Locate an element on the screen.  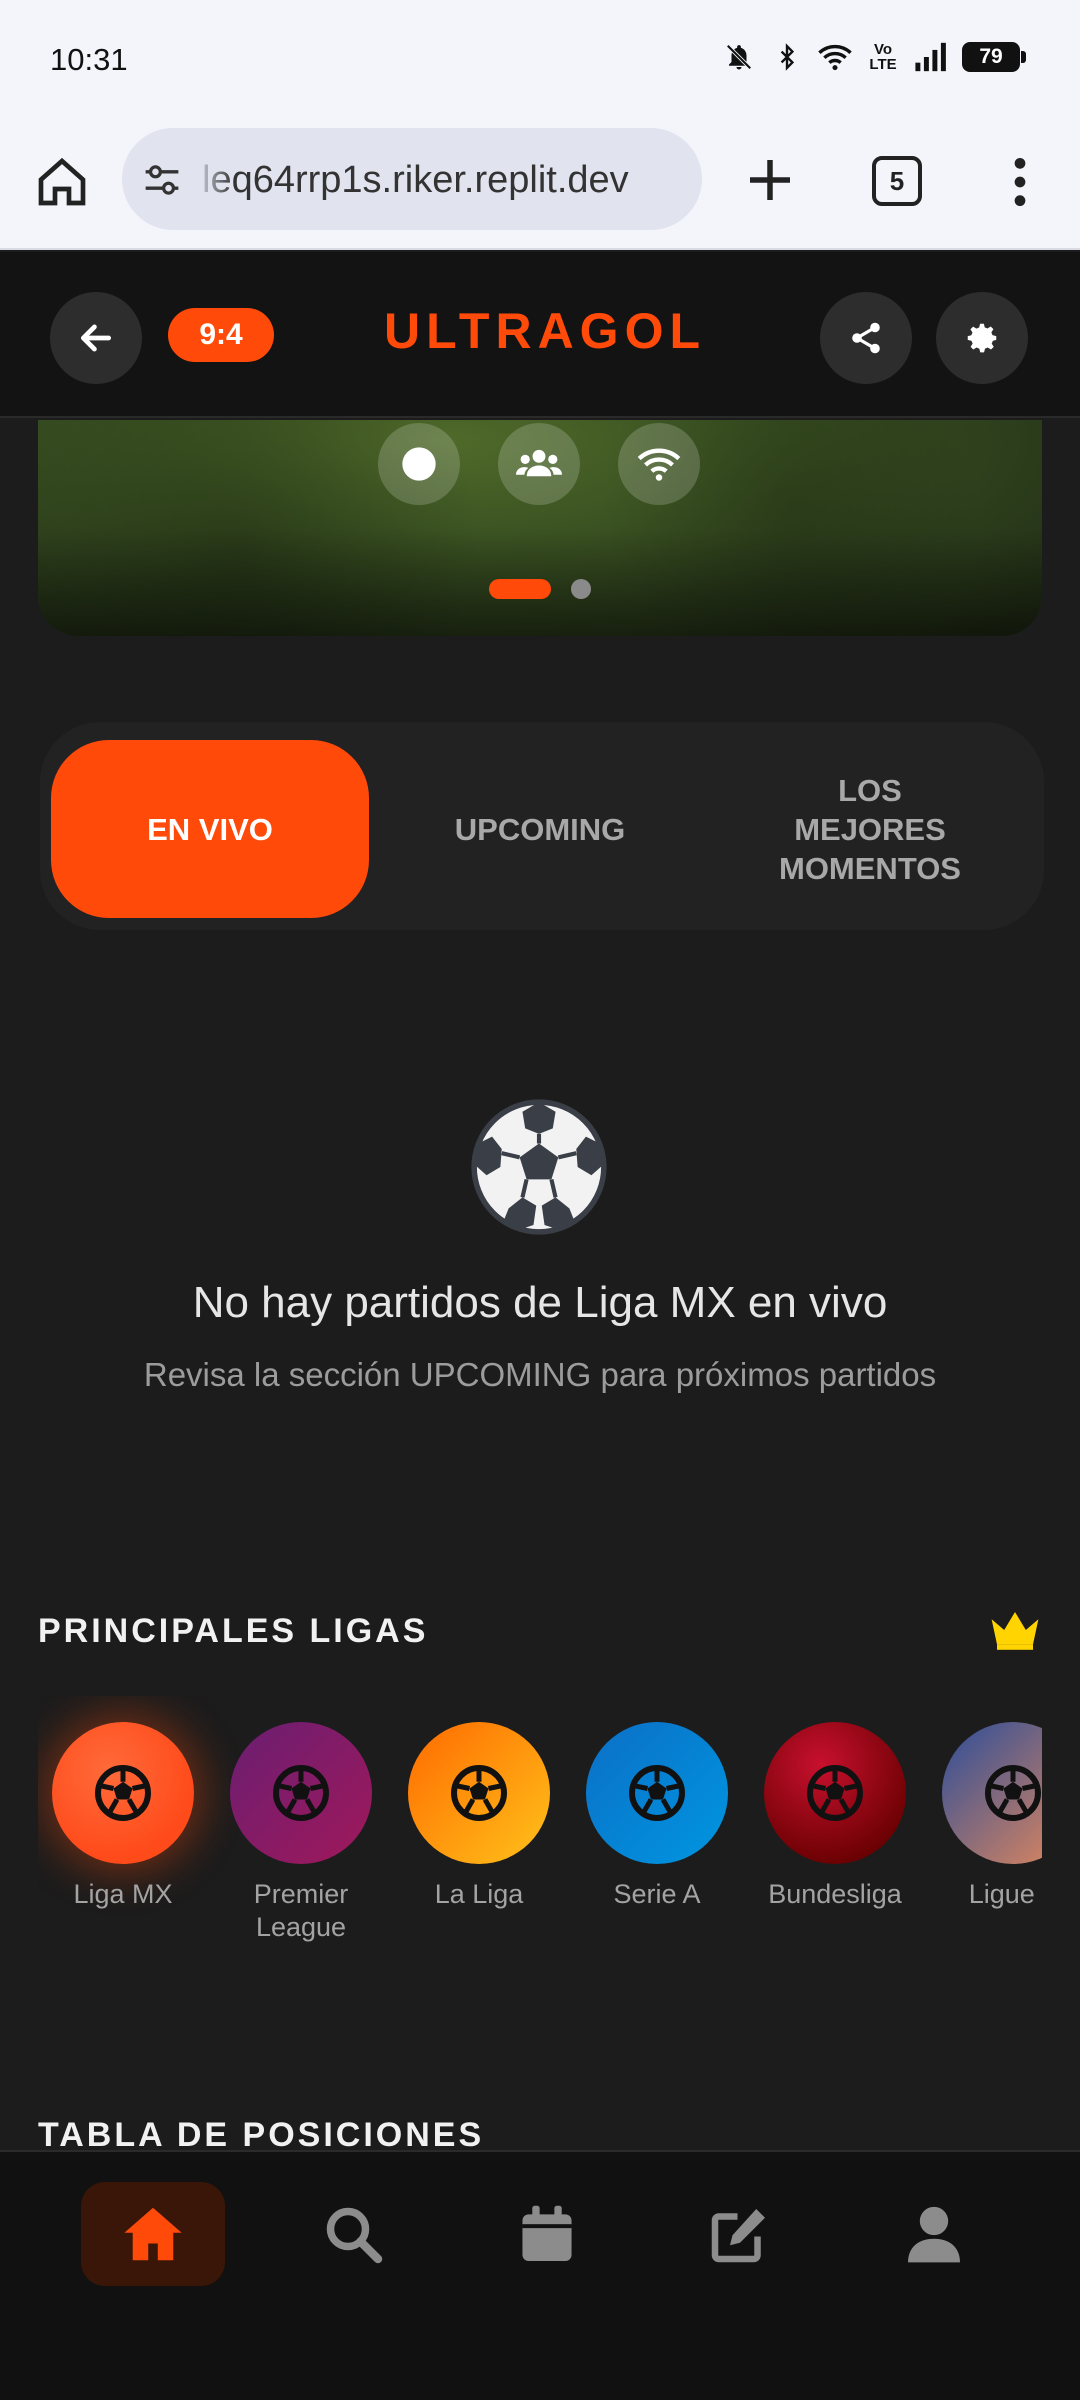
brand-title: ULTRAGOL is located at coordinates (545, 331).